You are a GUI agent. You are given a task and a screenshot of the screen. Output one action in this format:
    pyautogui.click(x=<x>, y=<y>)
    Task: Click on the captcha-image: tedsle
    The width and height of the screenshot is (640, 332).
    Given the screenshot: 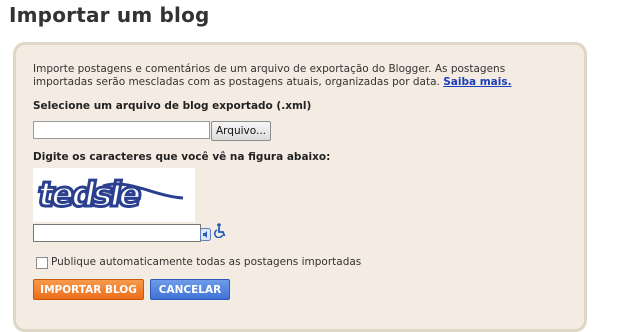 What is the action you would take?
    pyautogui.click(x=114, y=195)
    